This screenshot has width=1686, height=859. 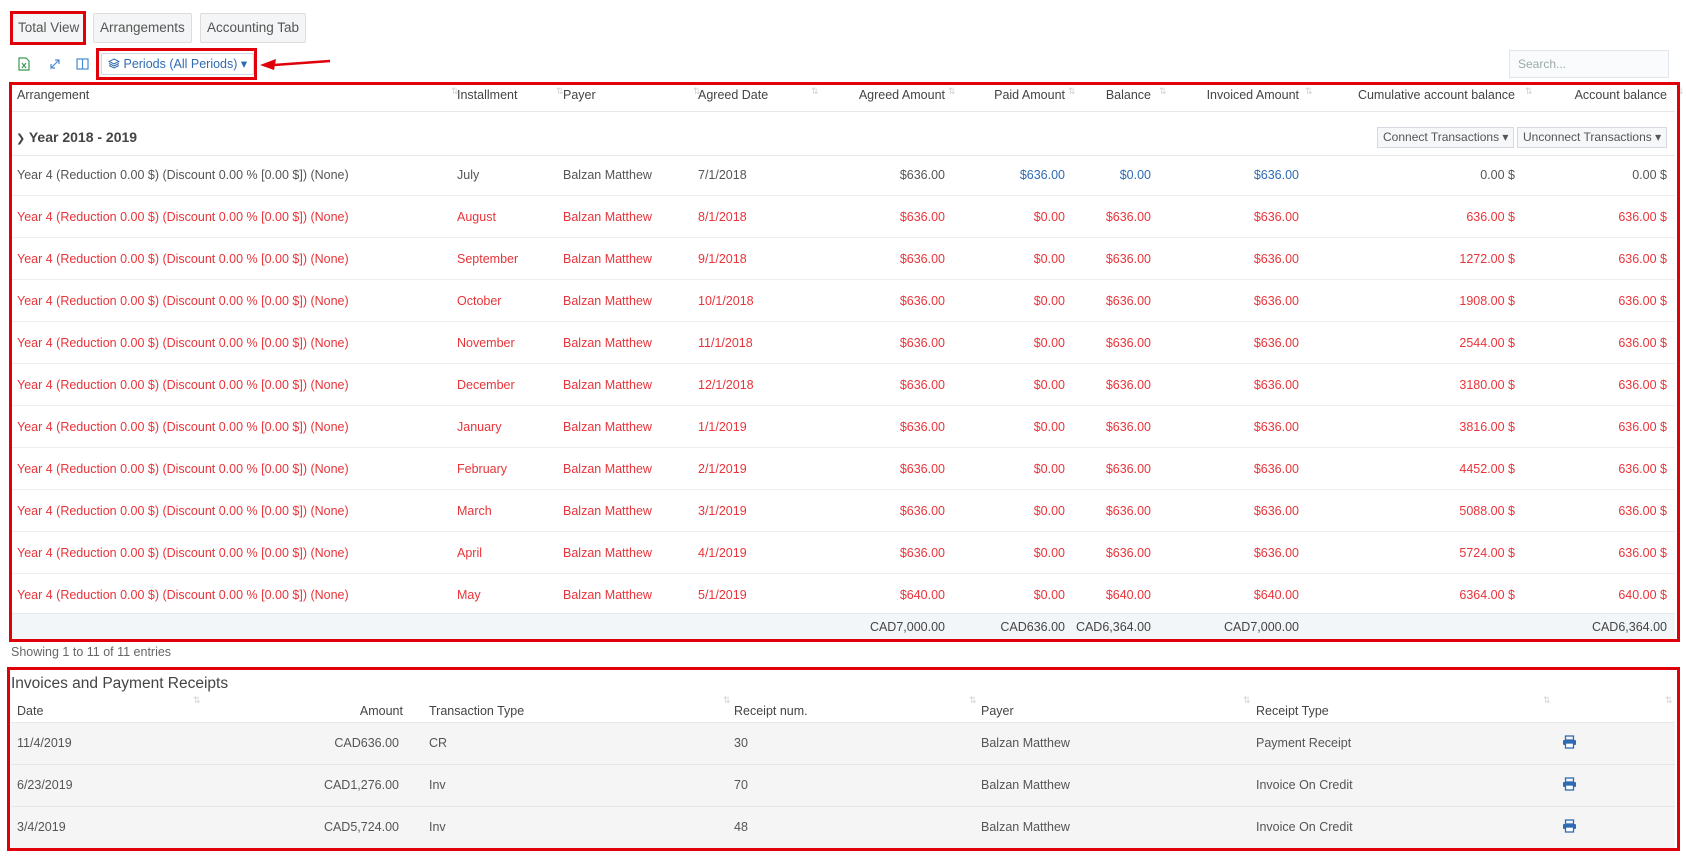 What do you see at coordinates (476, 217) in the screenshot?
I see `installment-cell: August` at bounding box center [476, 217].